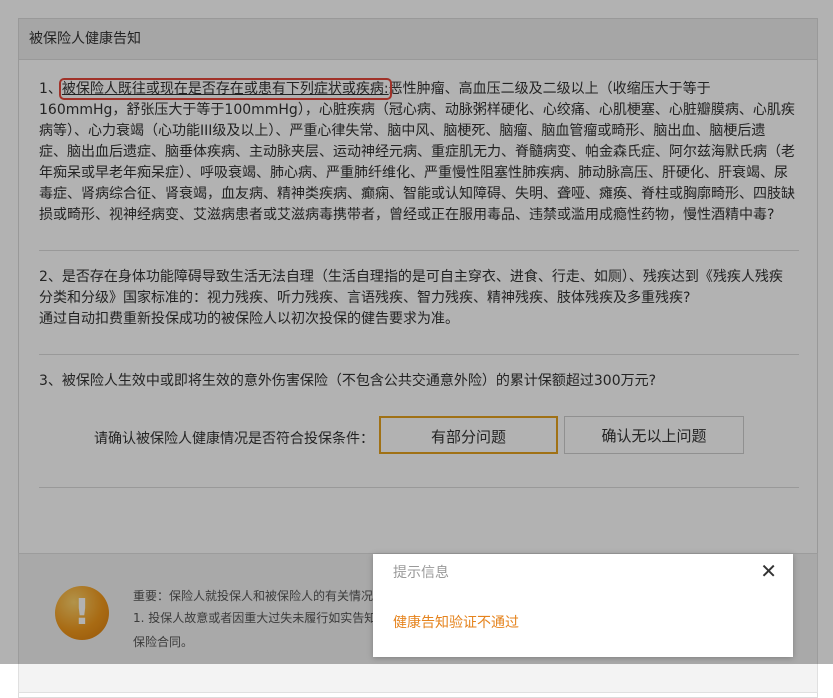  Describe the element at coordinates (456, 623) in the screenshot. I see `dialog-message: 健康告知验证不通过` at that location.